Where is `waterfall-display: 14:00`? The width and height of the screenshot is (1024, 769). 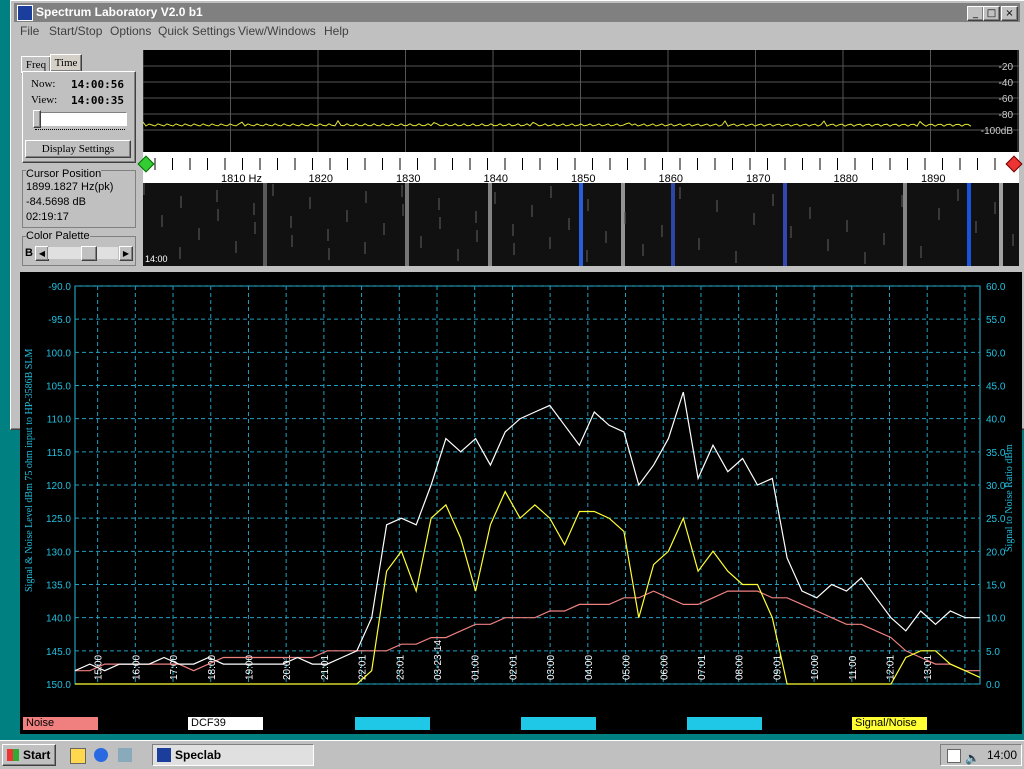
waterfall-display: 14:00 is located at coordinates (581, 224).